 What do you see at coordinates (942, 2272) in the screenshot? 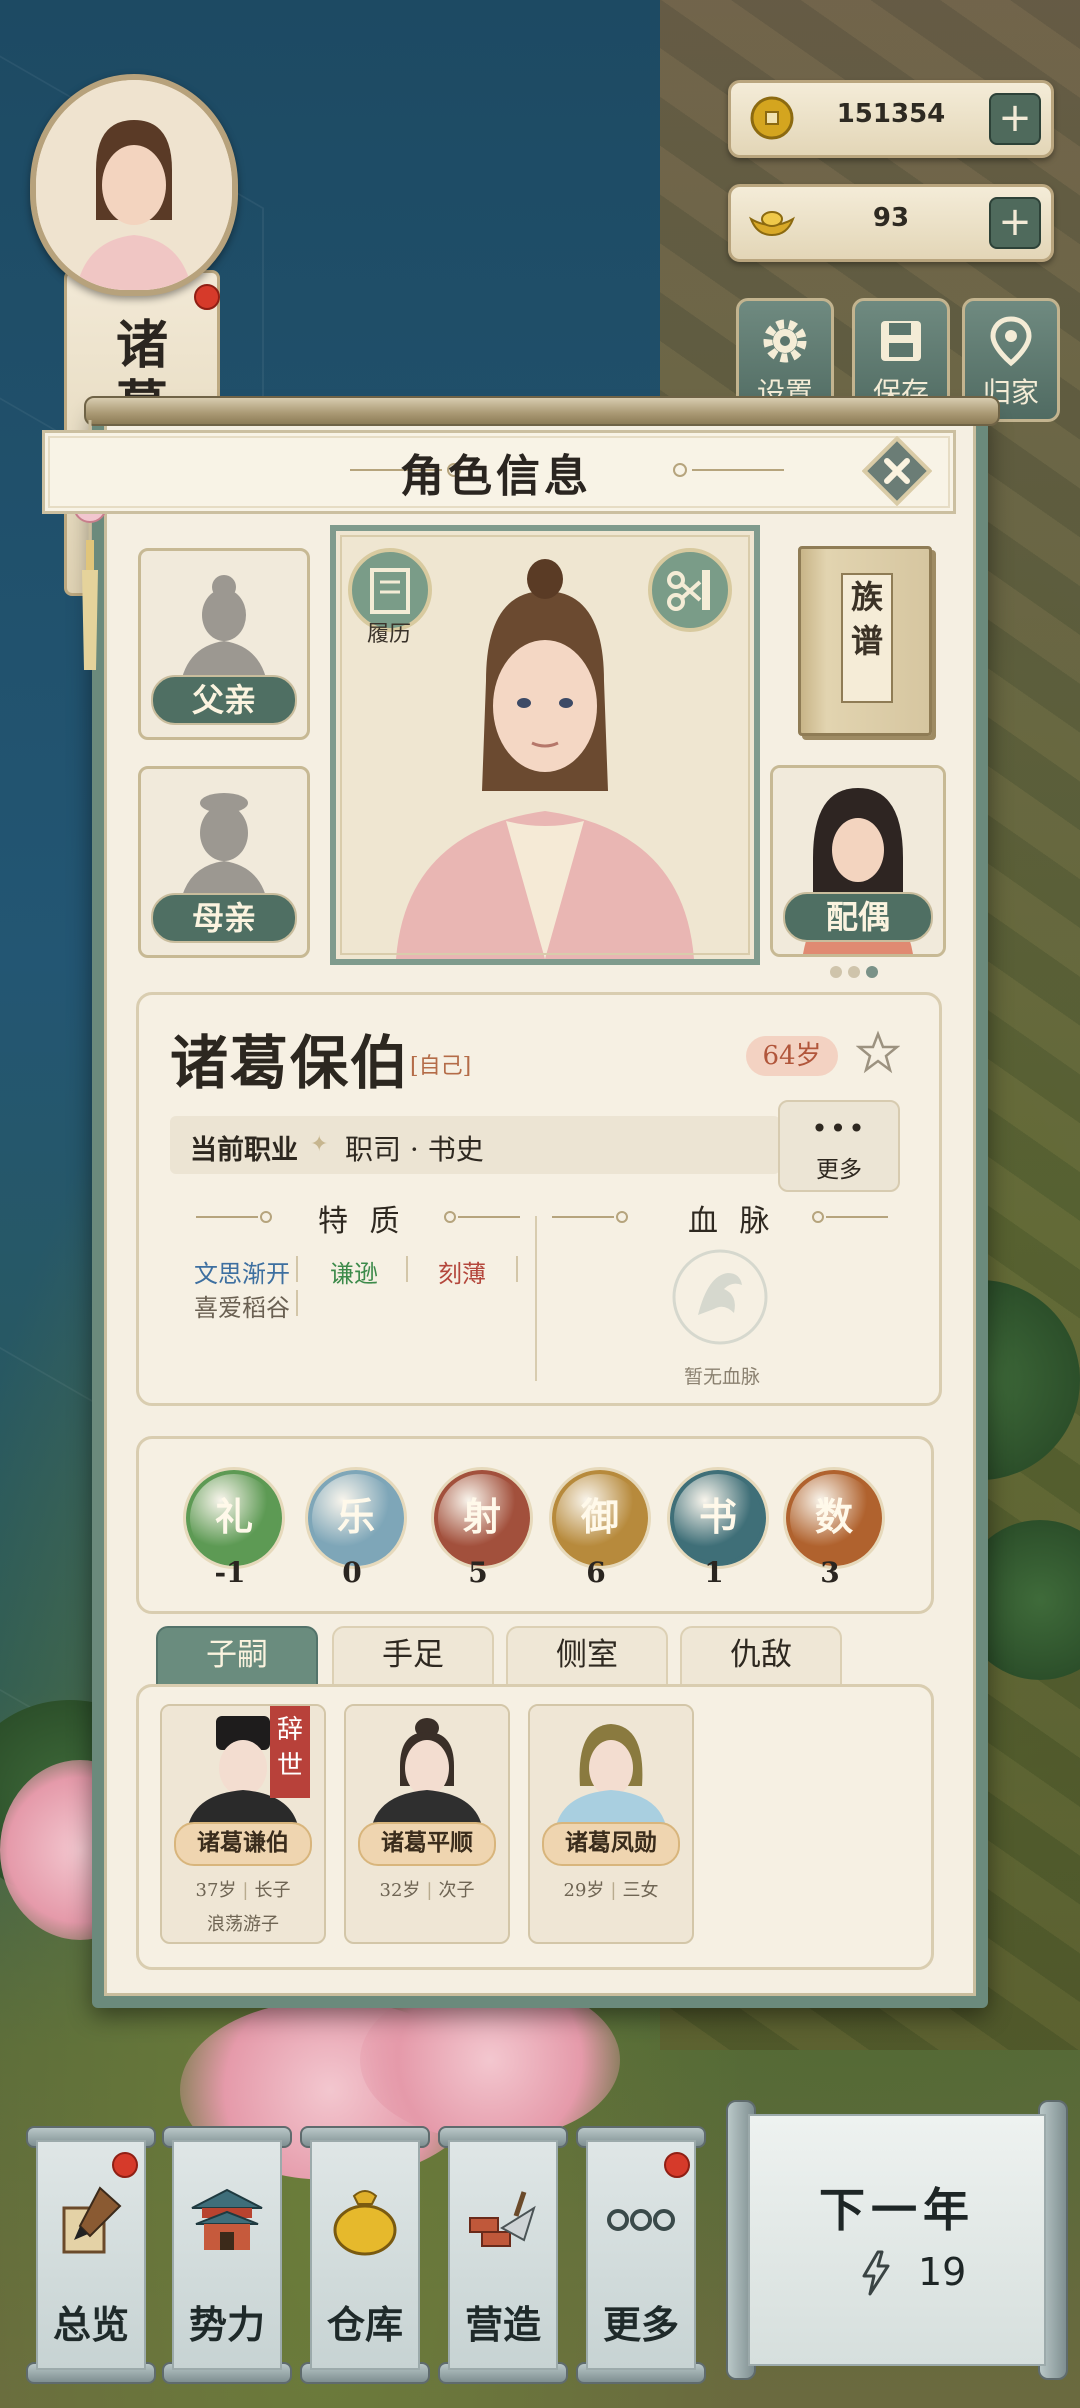
I see `energy-count: 19` at bounding box center [942, 2272].